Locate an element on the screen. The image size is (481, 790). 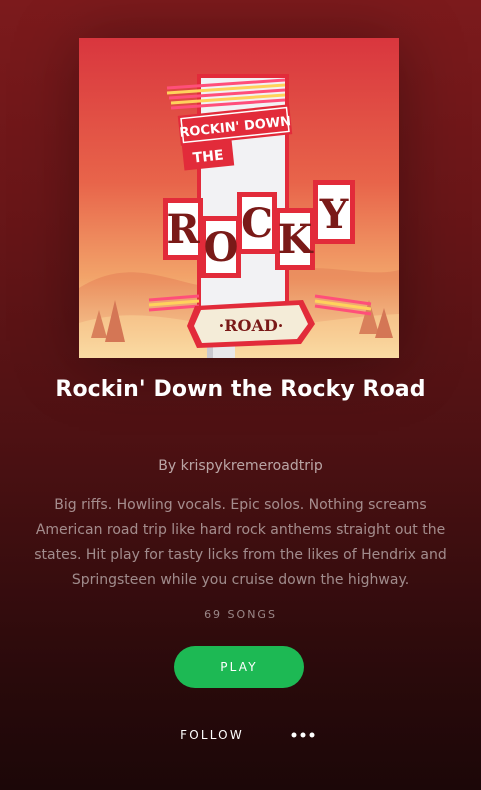
svg-text: R is located at coordinates (183, 229).